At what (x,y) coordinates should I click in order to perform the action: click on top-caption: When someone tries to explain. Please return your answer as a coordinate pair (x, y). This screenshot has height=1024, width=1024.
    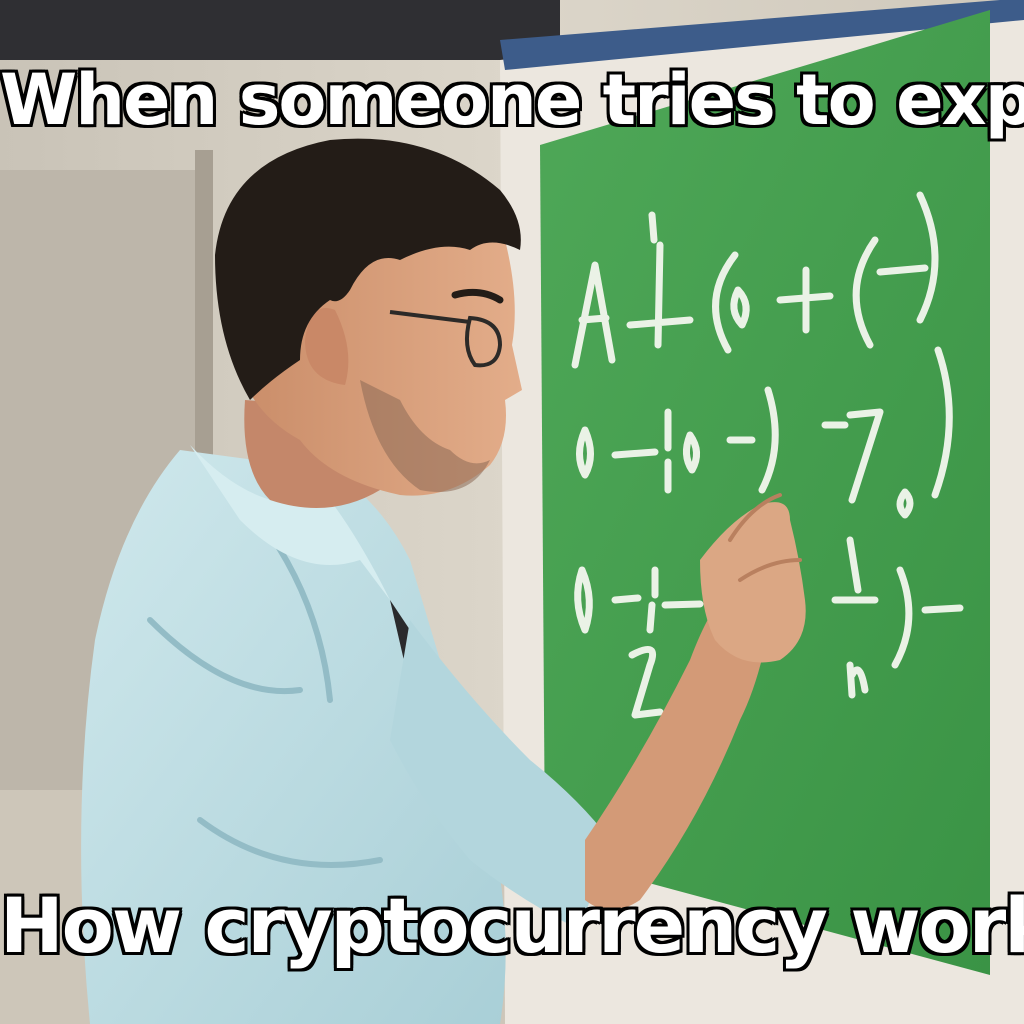
    Looking at the image, I should click on (512, 100).